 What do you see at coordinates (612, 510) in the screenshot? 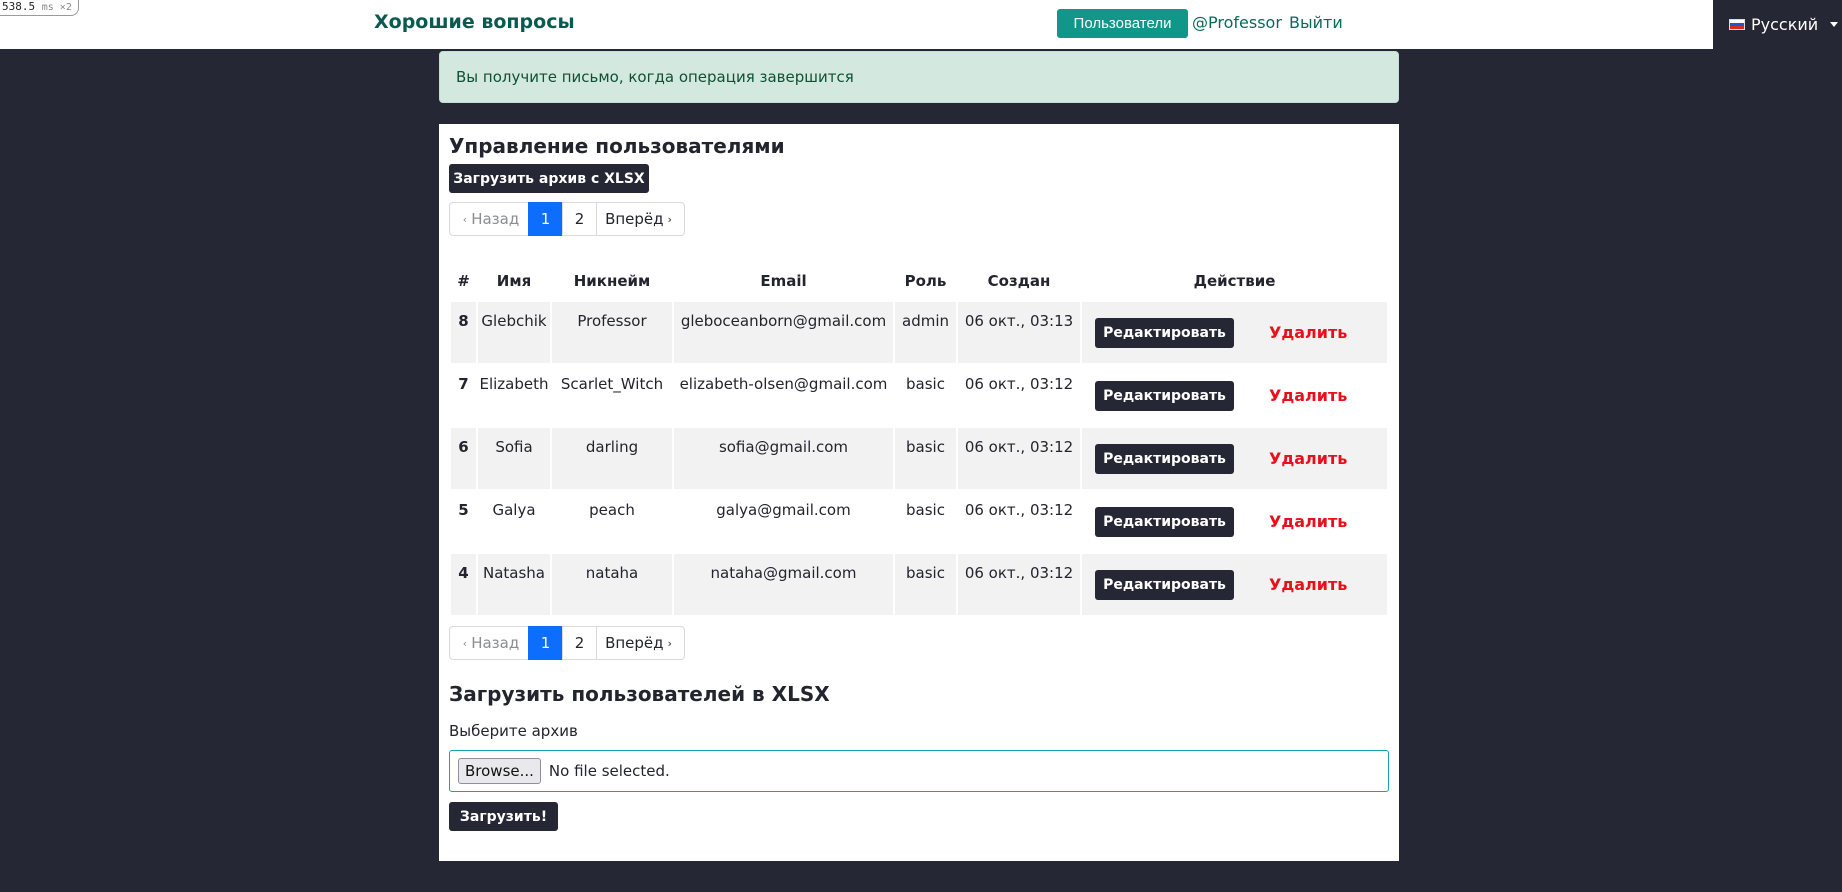
I see `cell-nickname: peach` at bounding box center [612, 510].